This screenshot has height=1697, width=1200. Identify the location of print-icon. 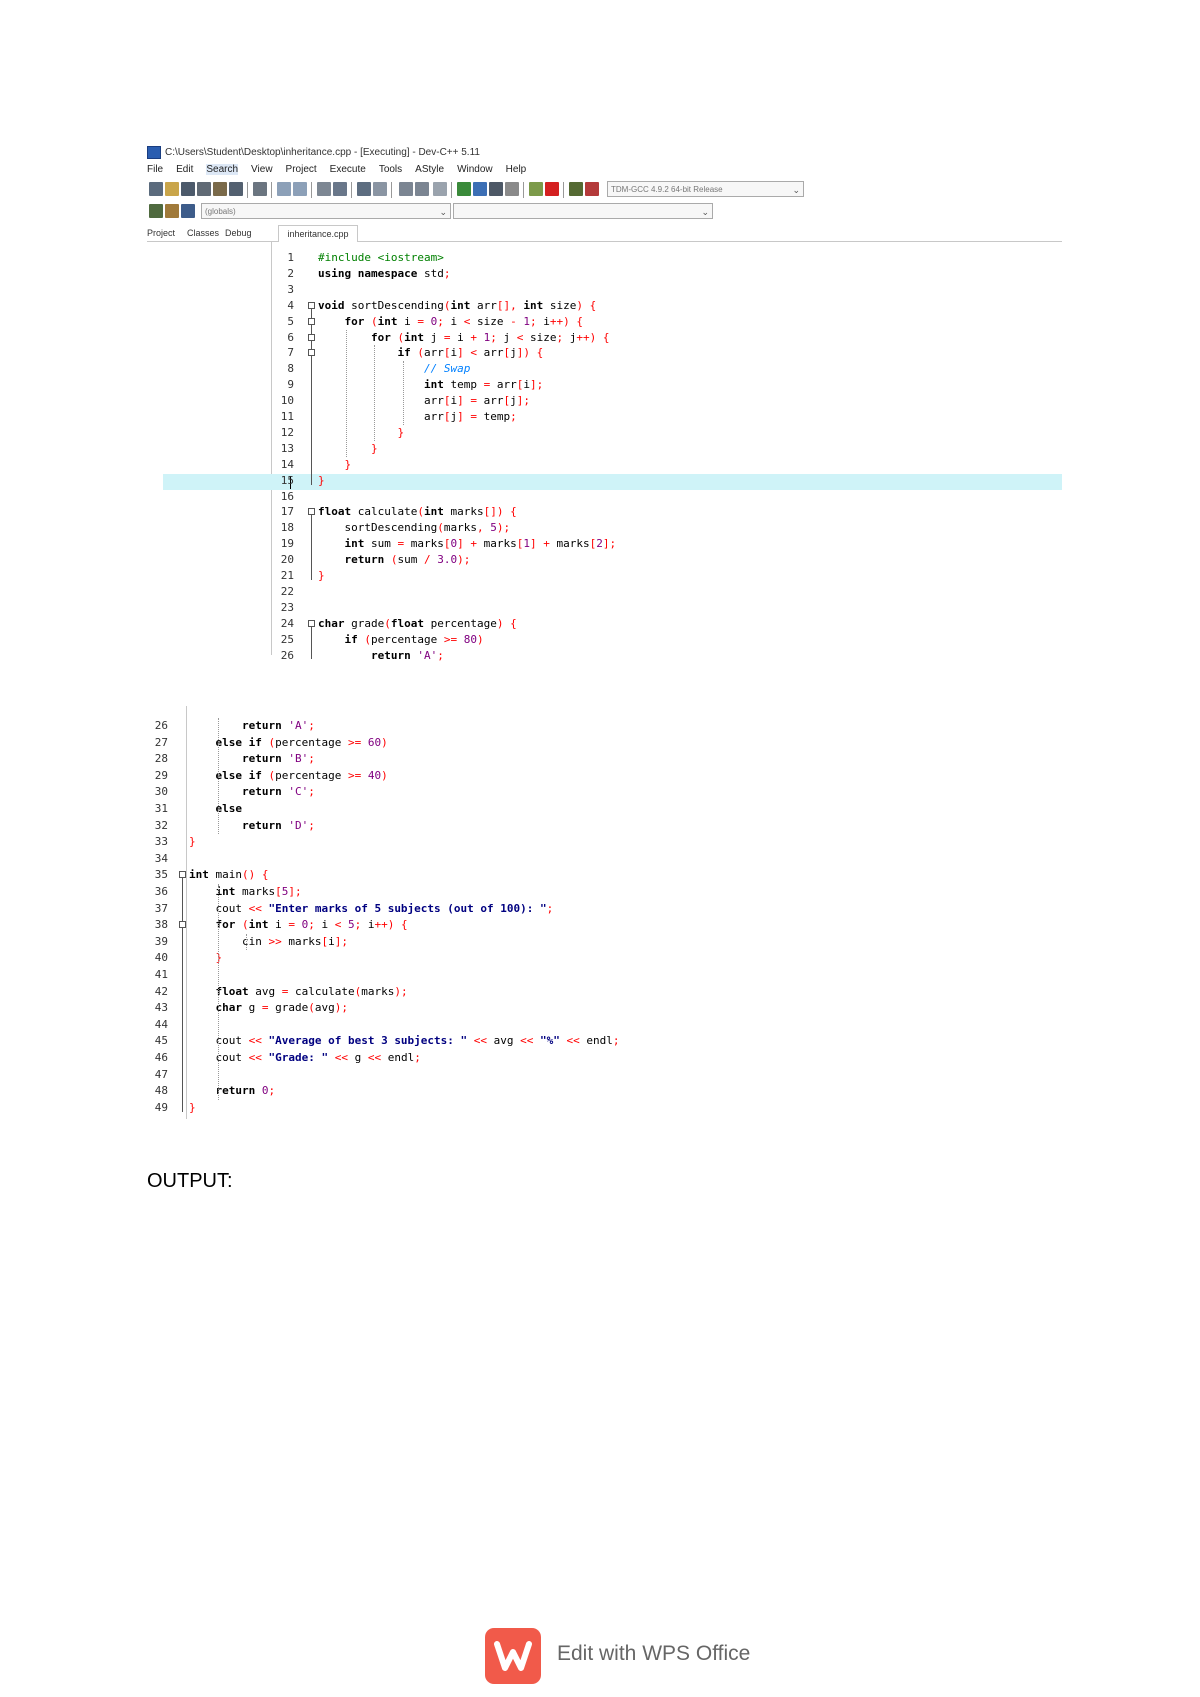
(260, 189).